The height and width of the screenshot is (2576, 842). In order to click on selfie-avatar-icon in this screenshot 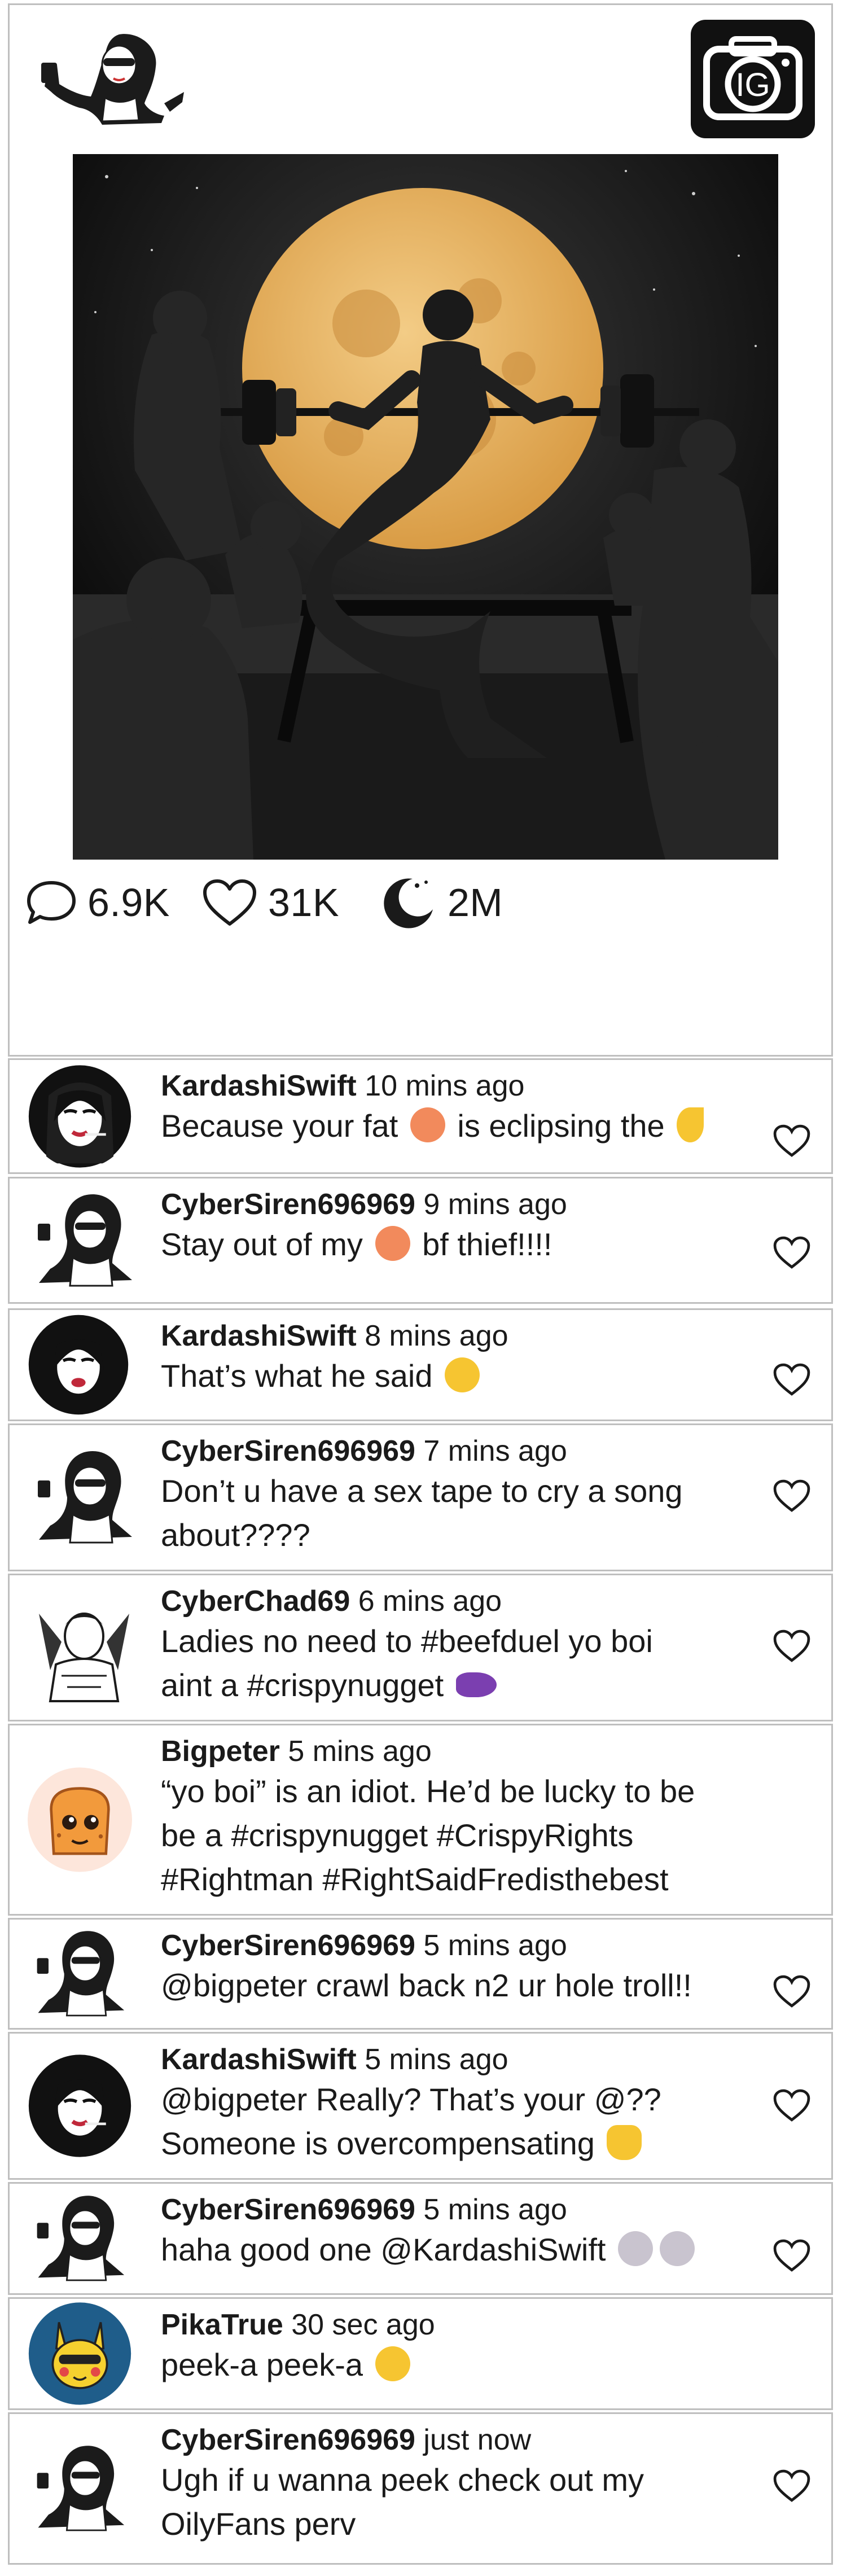, I will do `click(113, 79)`.